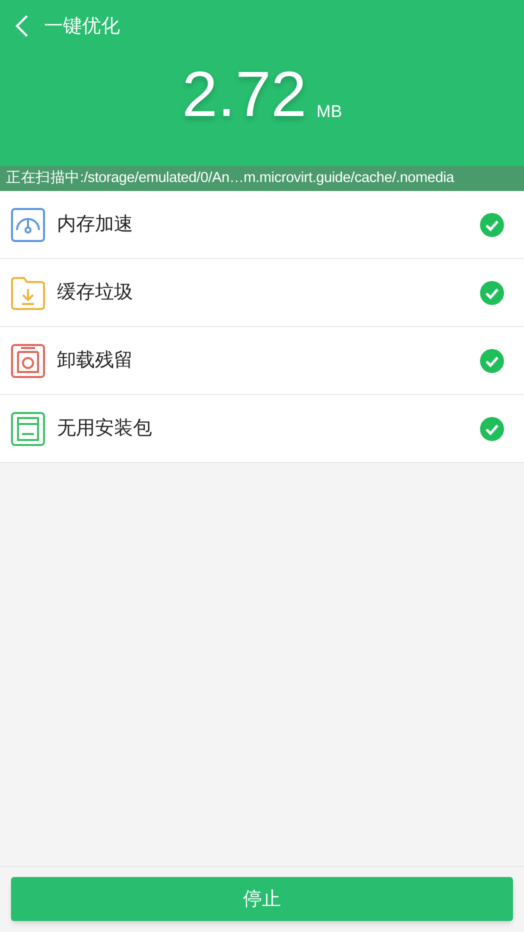 The height and width of the screenshot is (932, 524). I want to click on gauge-icon, so click(28, 225).